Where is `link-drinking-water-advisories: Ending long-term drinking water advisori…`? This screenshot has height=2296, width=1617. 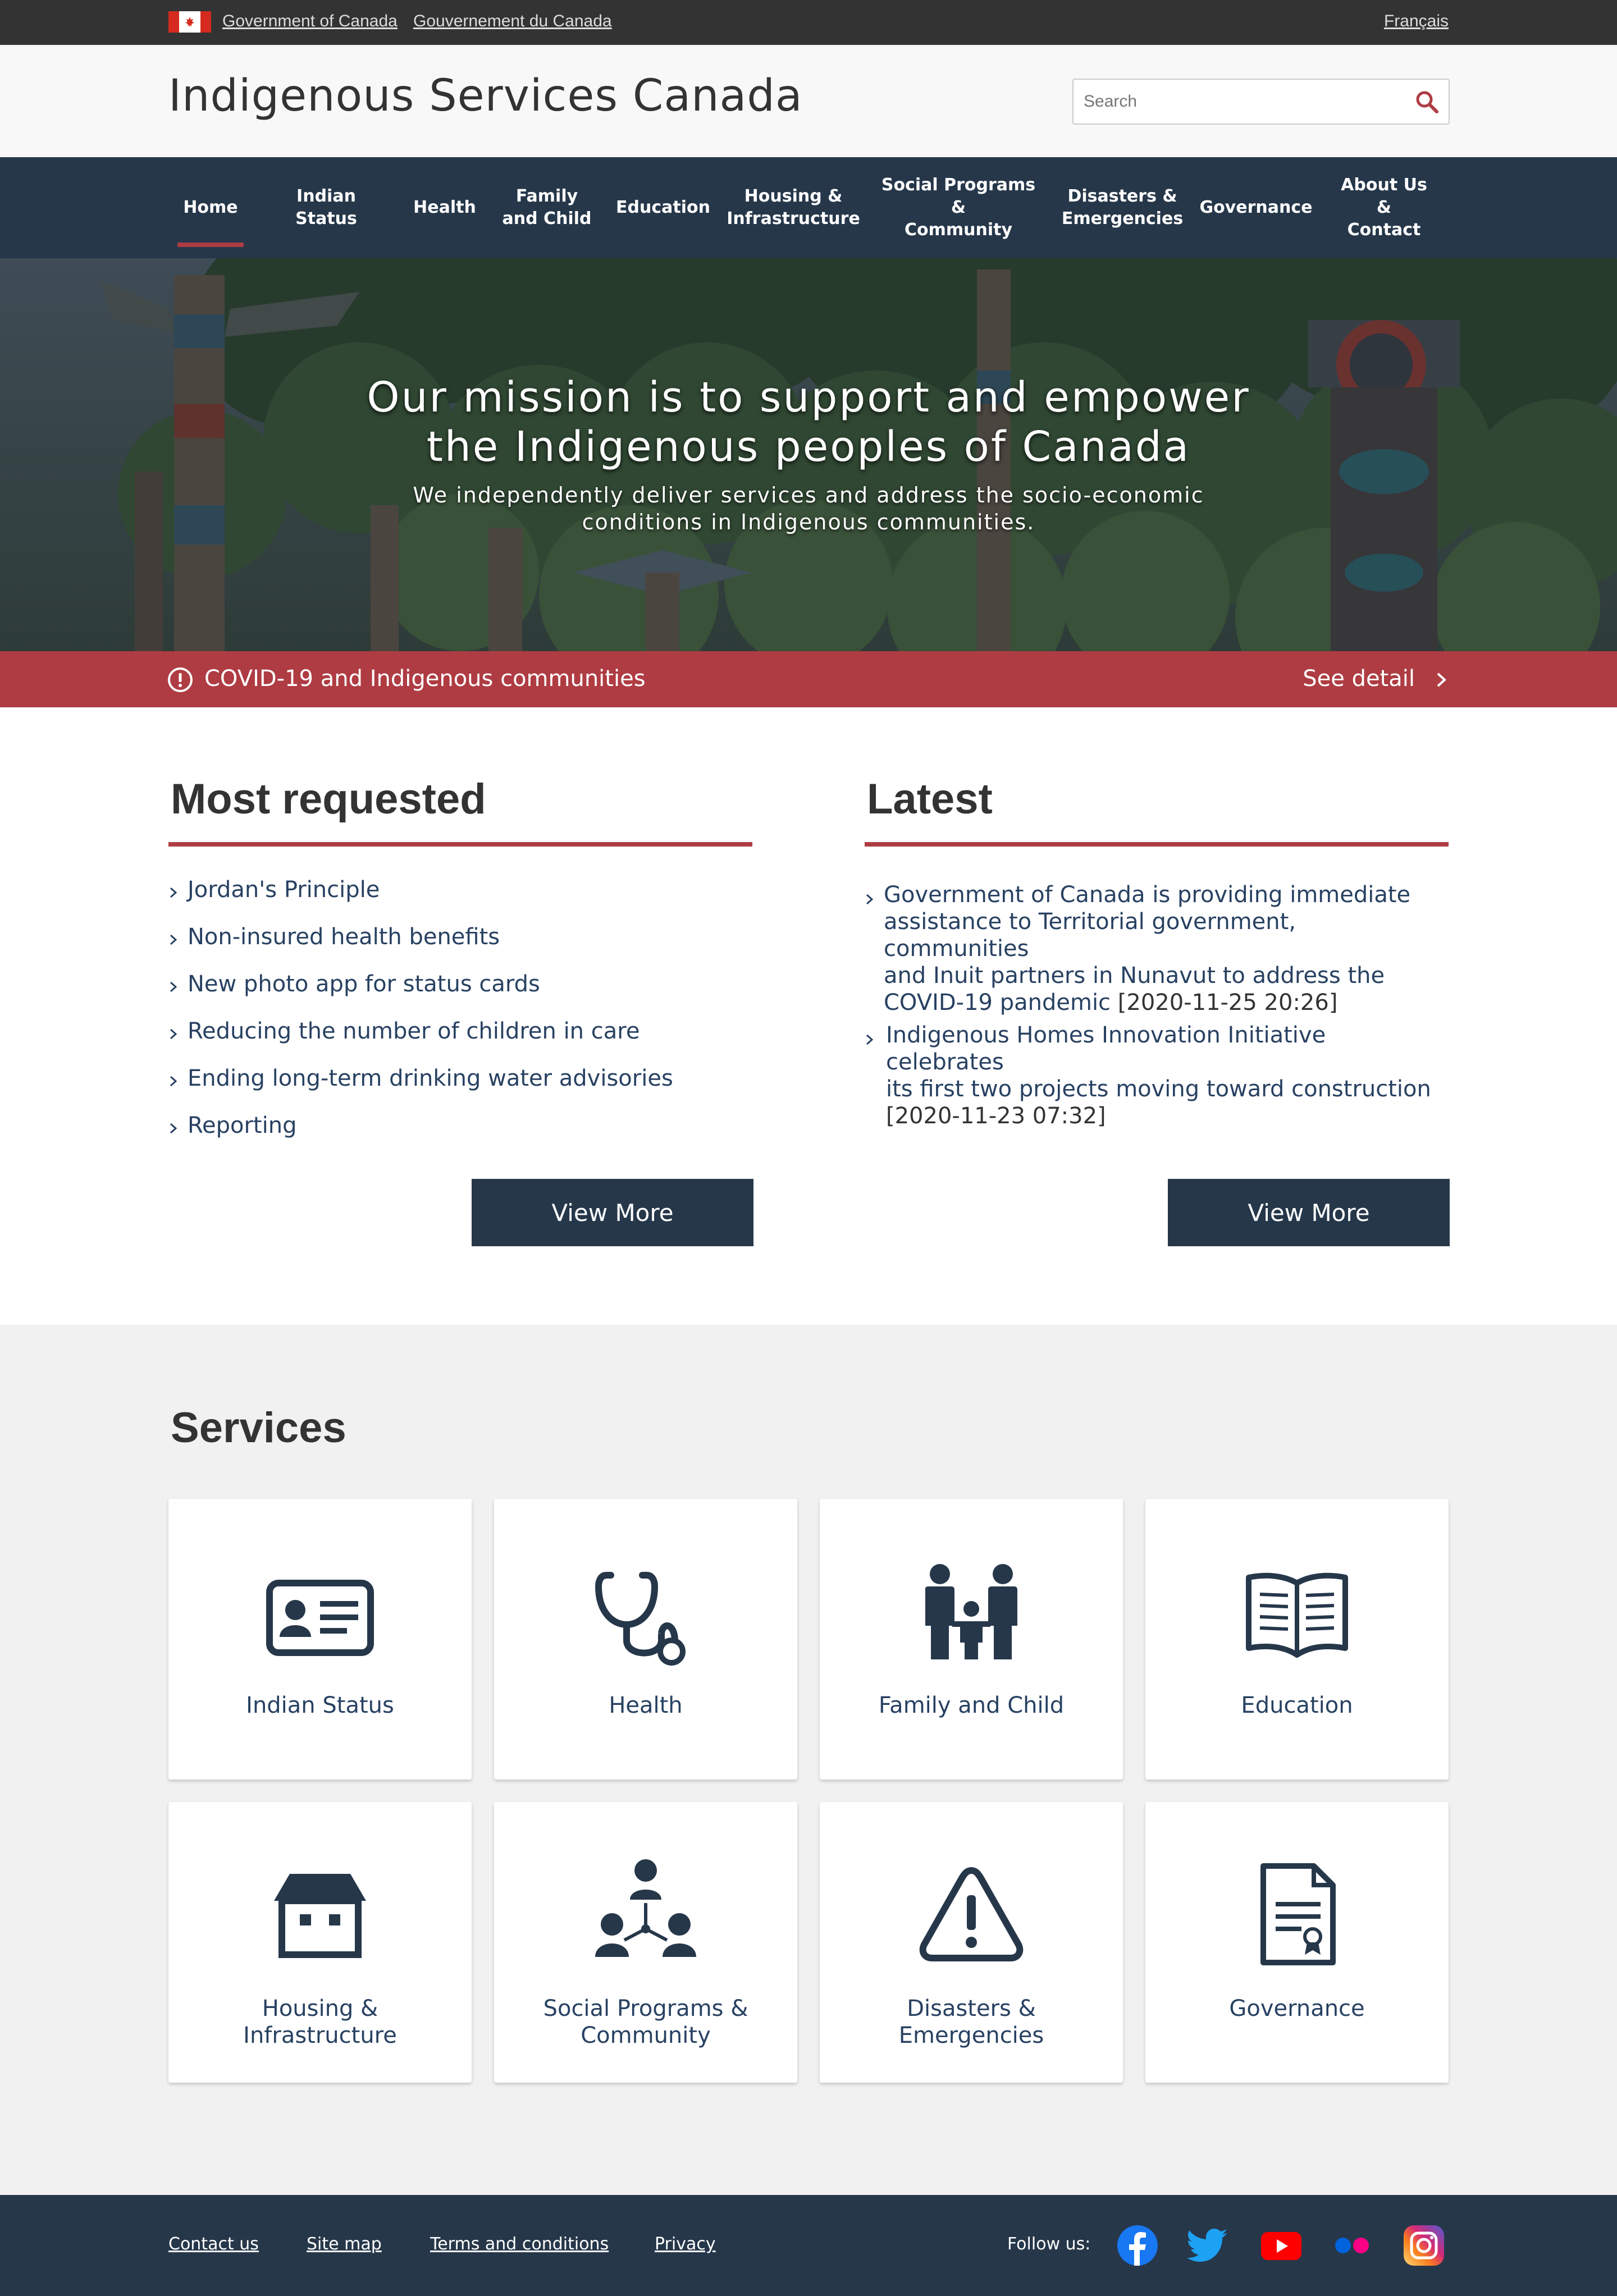
link-drinking-water-advisories: Ending long-term drinking water advisori… is located at coordinates (430, 1078).